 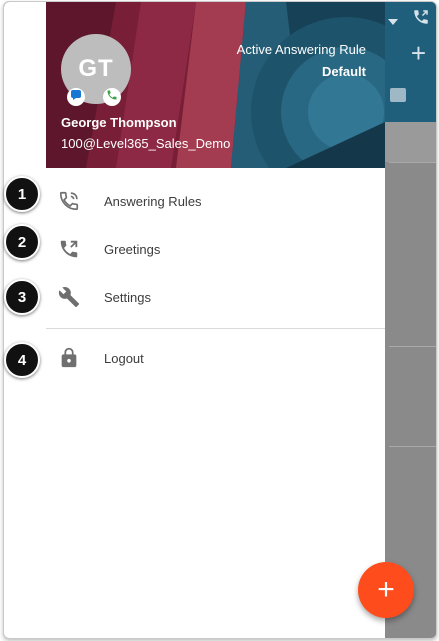 What do you see at coordinates (215, 358) in the screenshot?
I see `menu-item-logout: Logout` at bounding box center [215, 358].